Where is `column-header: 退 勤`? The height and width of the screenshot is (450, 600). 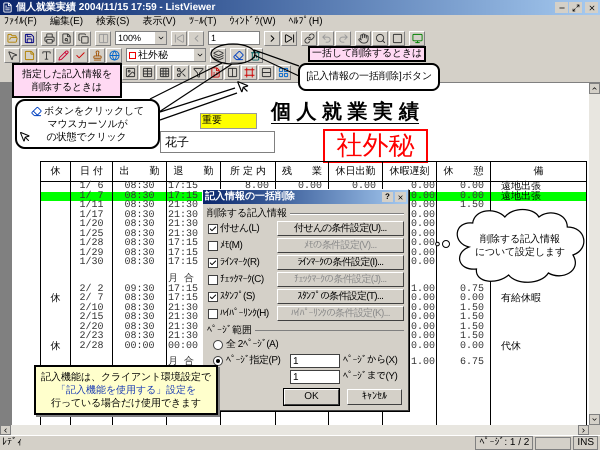
column-header: 退 勤 is located at coordinates (194, 172).